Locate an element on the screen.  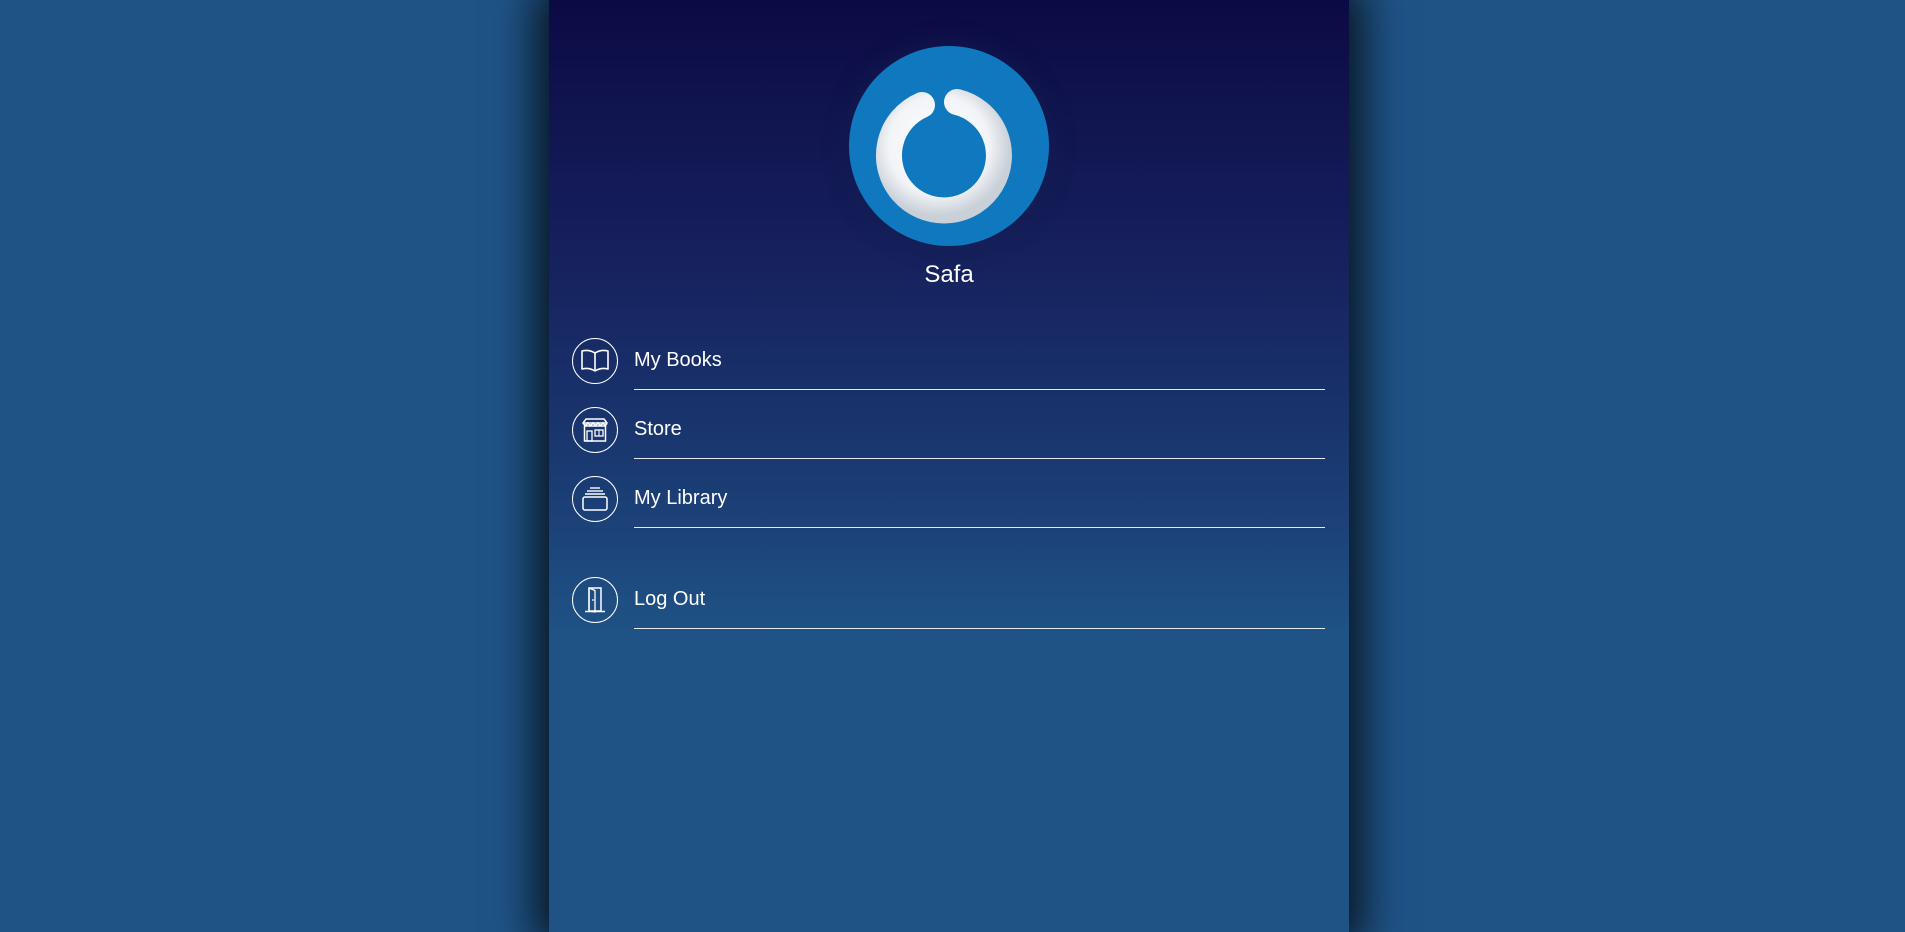
menu-label-store: Store is located at coordinates (658, 429).